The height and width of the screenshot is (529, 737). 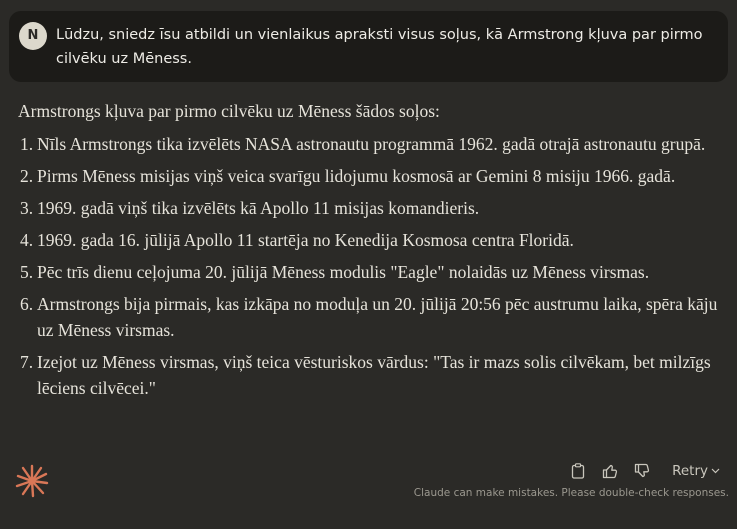 I want to click on step-number: 4., so click(x=27, y=240).